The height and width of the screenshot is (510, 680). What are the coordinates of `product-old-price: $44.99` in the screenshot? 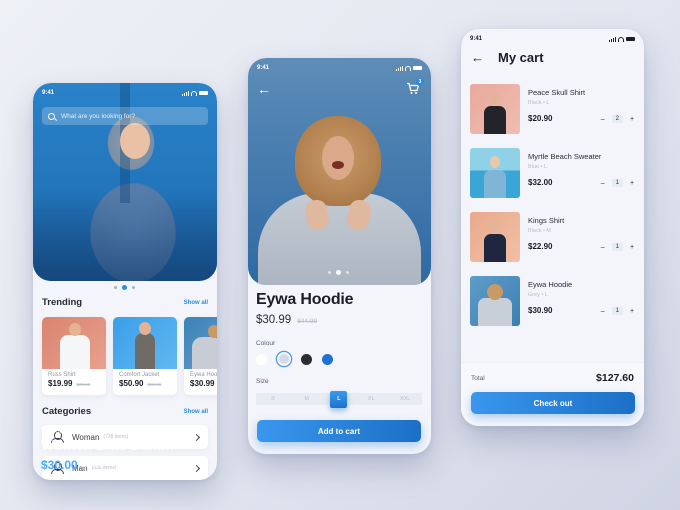 It's located at (307, 321).